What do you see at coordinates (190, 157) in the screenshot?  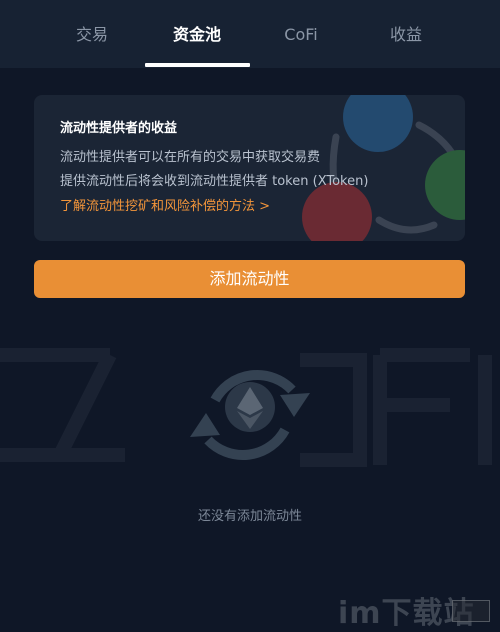 I see `card-description-1: 流动性提供者可以在所有的交易中获取交易费` at bounding box center [190, 157].